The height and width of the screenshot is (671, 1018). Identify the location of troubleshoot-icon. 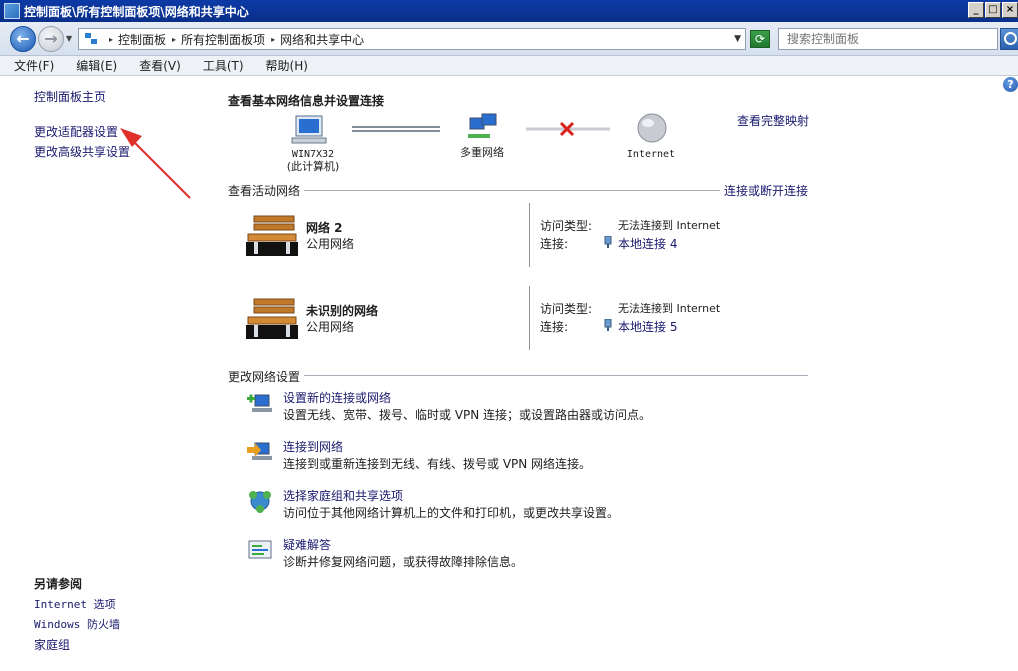
(260, 549).